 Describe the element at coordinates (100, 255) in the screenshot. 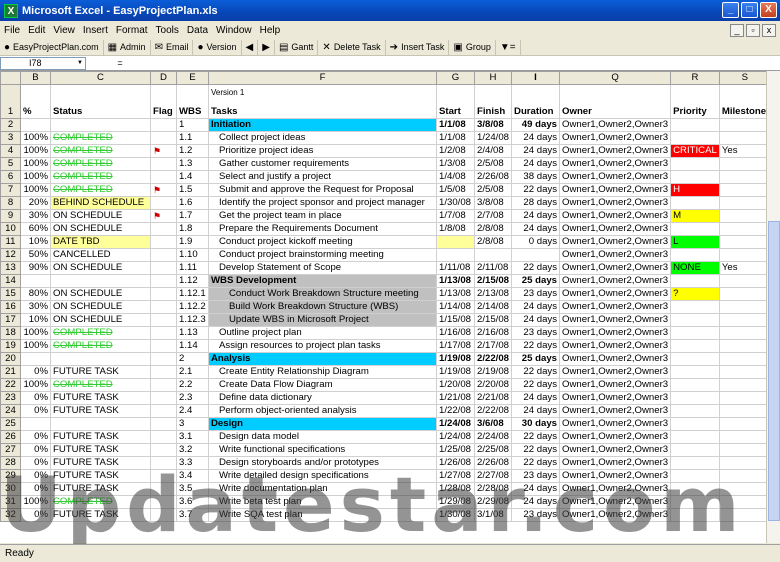

I see `cell-status: CANCELLED` at that location.